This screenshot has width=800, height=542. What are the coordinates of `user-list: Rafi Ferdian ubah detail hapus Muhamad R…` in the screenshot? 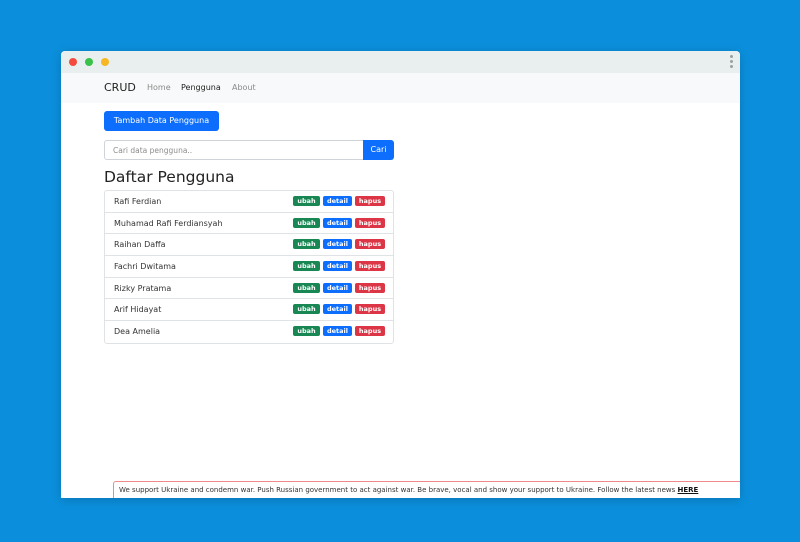 It's located at (249, 267).